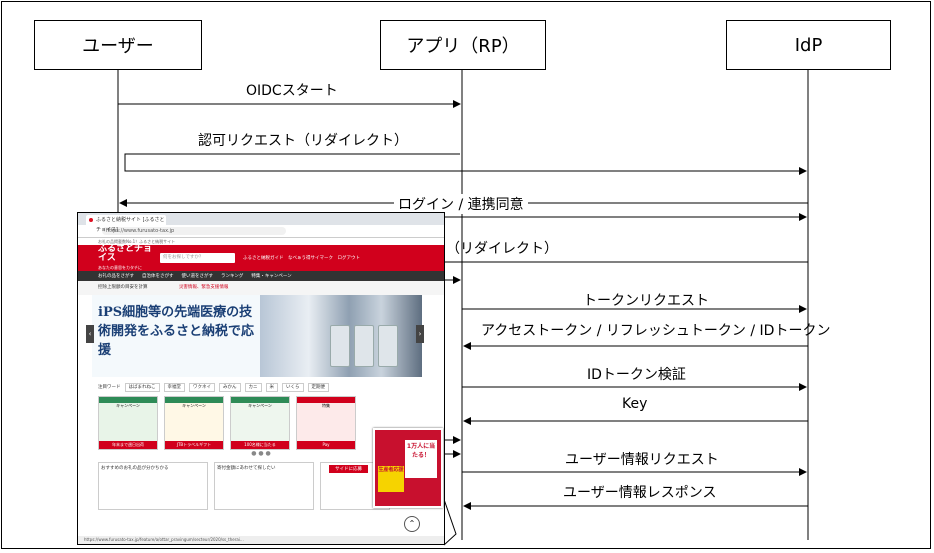 Image resolution: width=934 pixels, height=553 pixels. What do you see at coordinates (391, 479) in the screenshot?
I see `flyer-badge: 生産者応援` at bounding box center [391, 479].